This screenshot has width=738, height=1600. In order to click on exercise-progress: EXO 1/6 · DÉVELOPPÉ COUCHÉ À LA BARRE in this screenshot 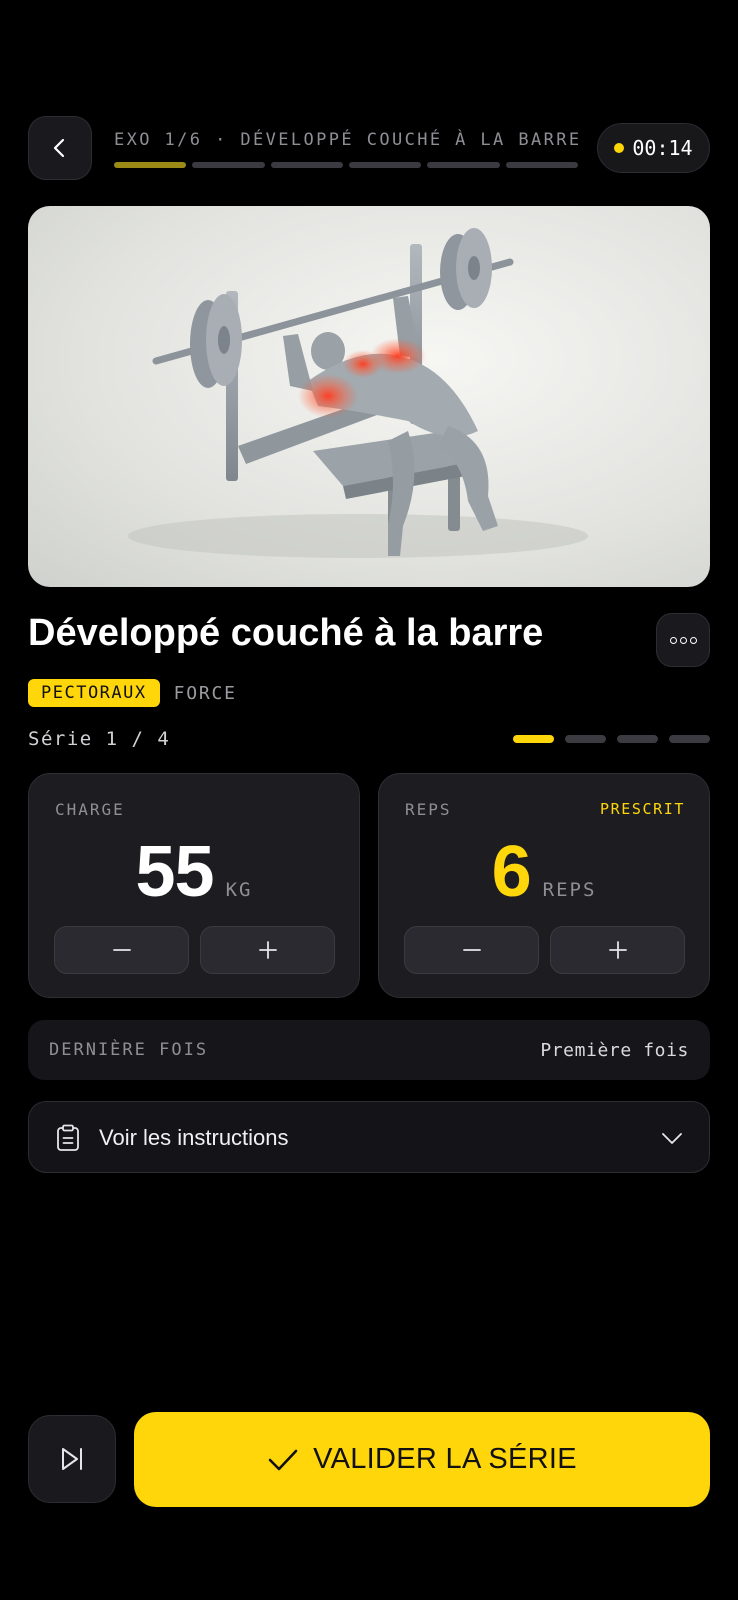, I will do `click(348, 149)`.